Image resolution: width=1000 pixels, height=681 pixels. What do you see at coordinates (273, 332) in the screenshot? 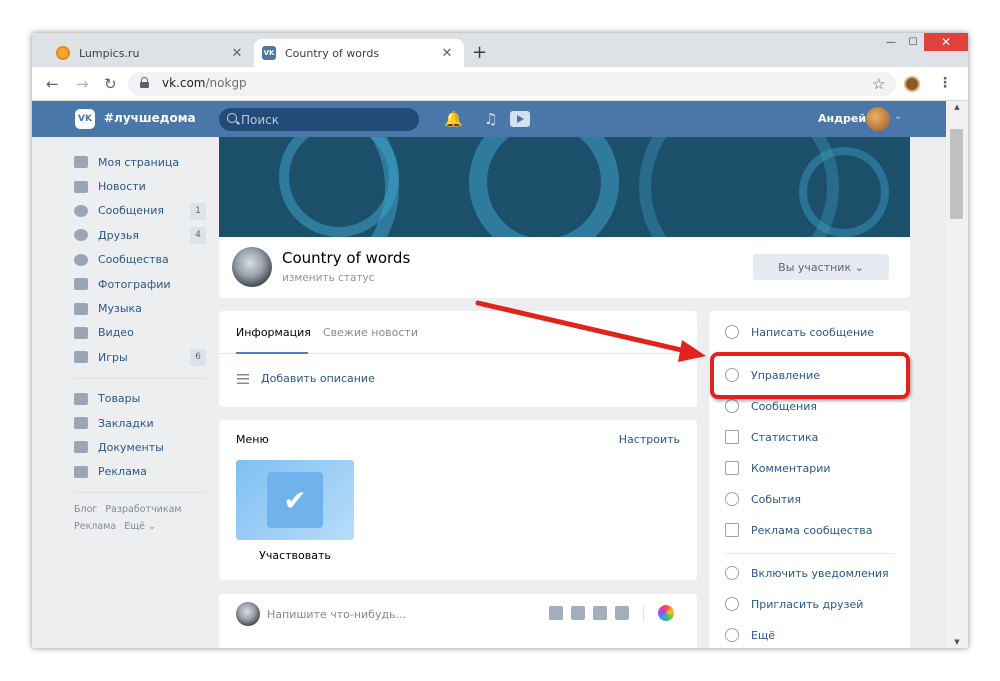
I see `tab-information: Информация` at bounding box center [273, 332].